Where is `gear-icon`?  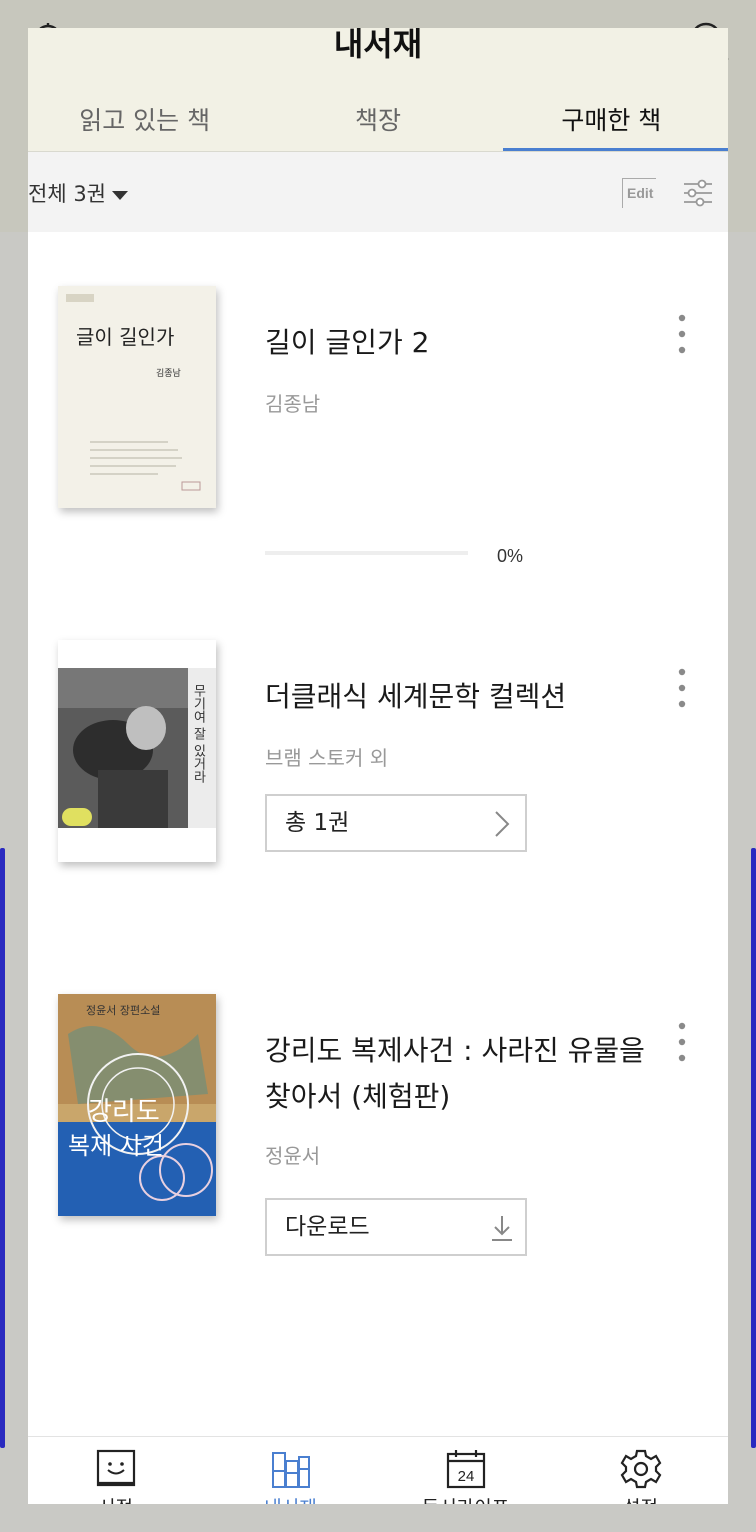 gear-icon is located at coordinates (640, 1469).